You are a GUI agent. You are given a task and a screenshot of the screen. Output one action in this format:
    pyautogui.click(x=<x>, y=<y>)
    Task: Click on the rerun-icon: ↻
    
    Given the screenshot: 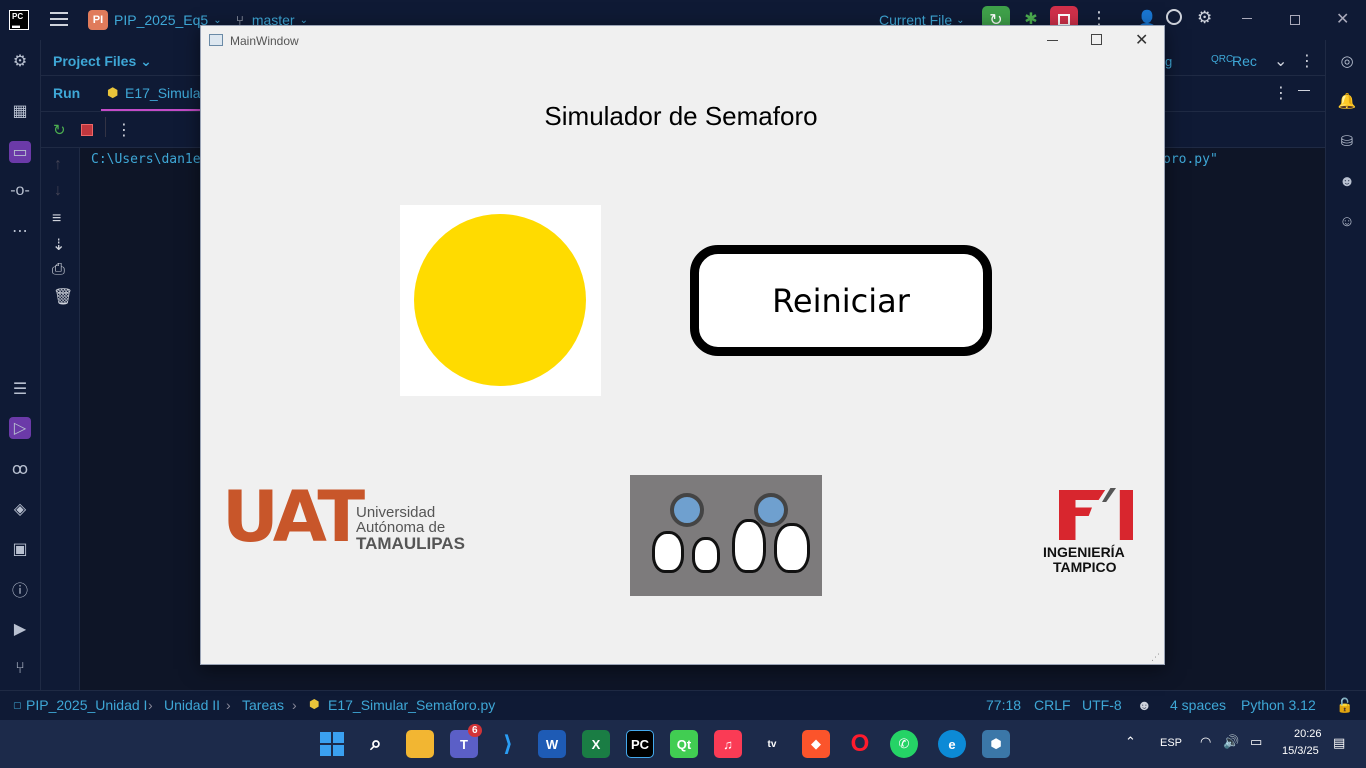 What is the action you would take?
    pyautogui.click(x=59, y=130)
    